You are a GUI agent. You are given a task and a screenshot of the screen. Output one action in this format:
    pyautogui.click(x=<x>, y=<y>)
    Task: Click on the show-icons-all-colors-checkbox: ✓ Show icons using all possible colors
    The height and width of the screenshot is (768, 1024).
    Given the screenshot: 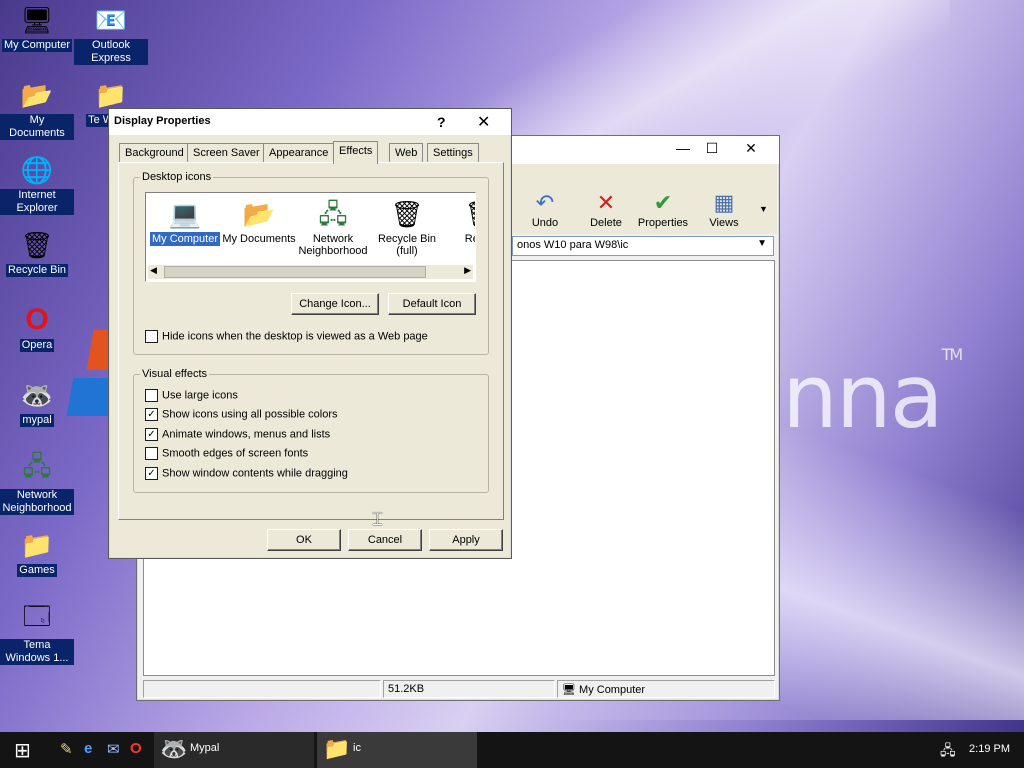 What is the action you would take?
    pyautogui.click(x=241, y=414)
    